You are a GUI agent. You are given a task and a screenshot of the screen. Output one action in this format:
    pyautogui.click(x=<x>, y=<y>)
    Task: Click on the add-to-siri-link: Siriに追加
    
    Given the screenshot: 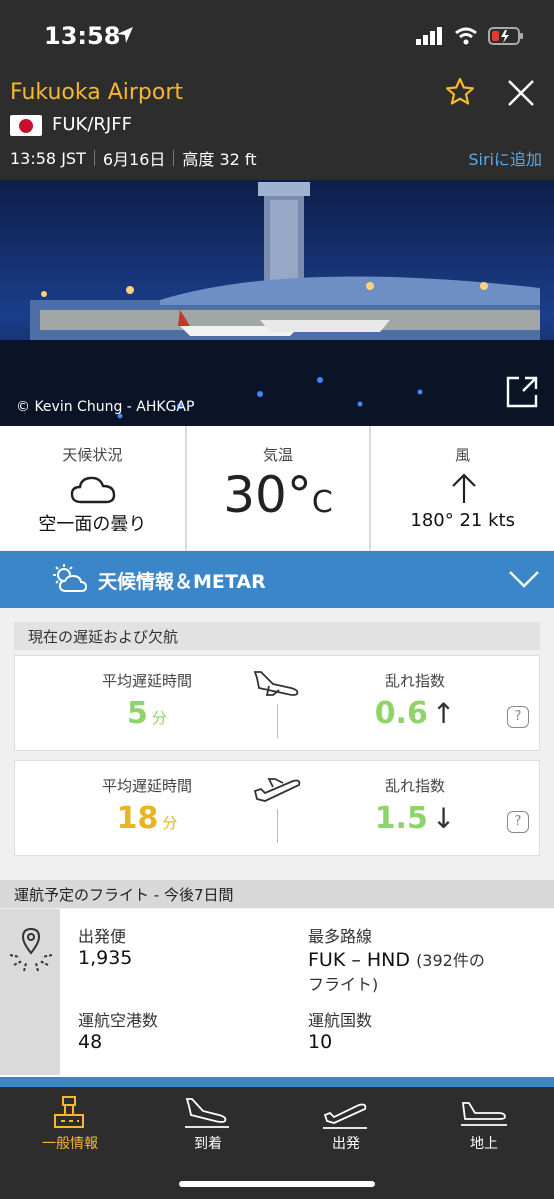 What is the action you would take?
    pyautogui.click(x=505, y=158)
    